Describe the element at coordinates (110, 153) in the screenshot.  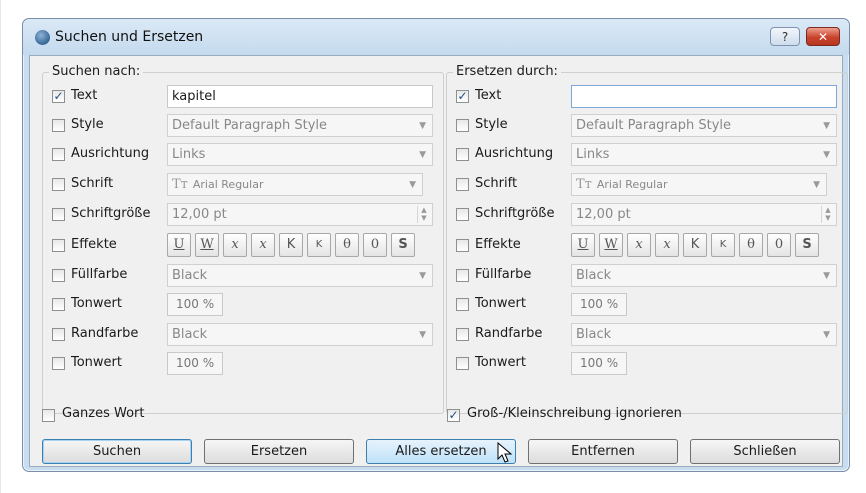
I see `search-alignment-label: Ausrichtung` at that location.